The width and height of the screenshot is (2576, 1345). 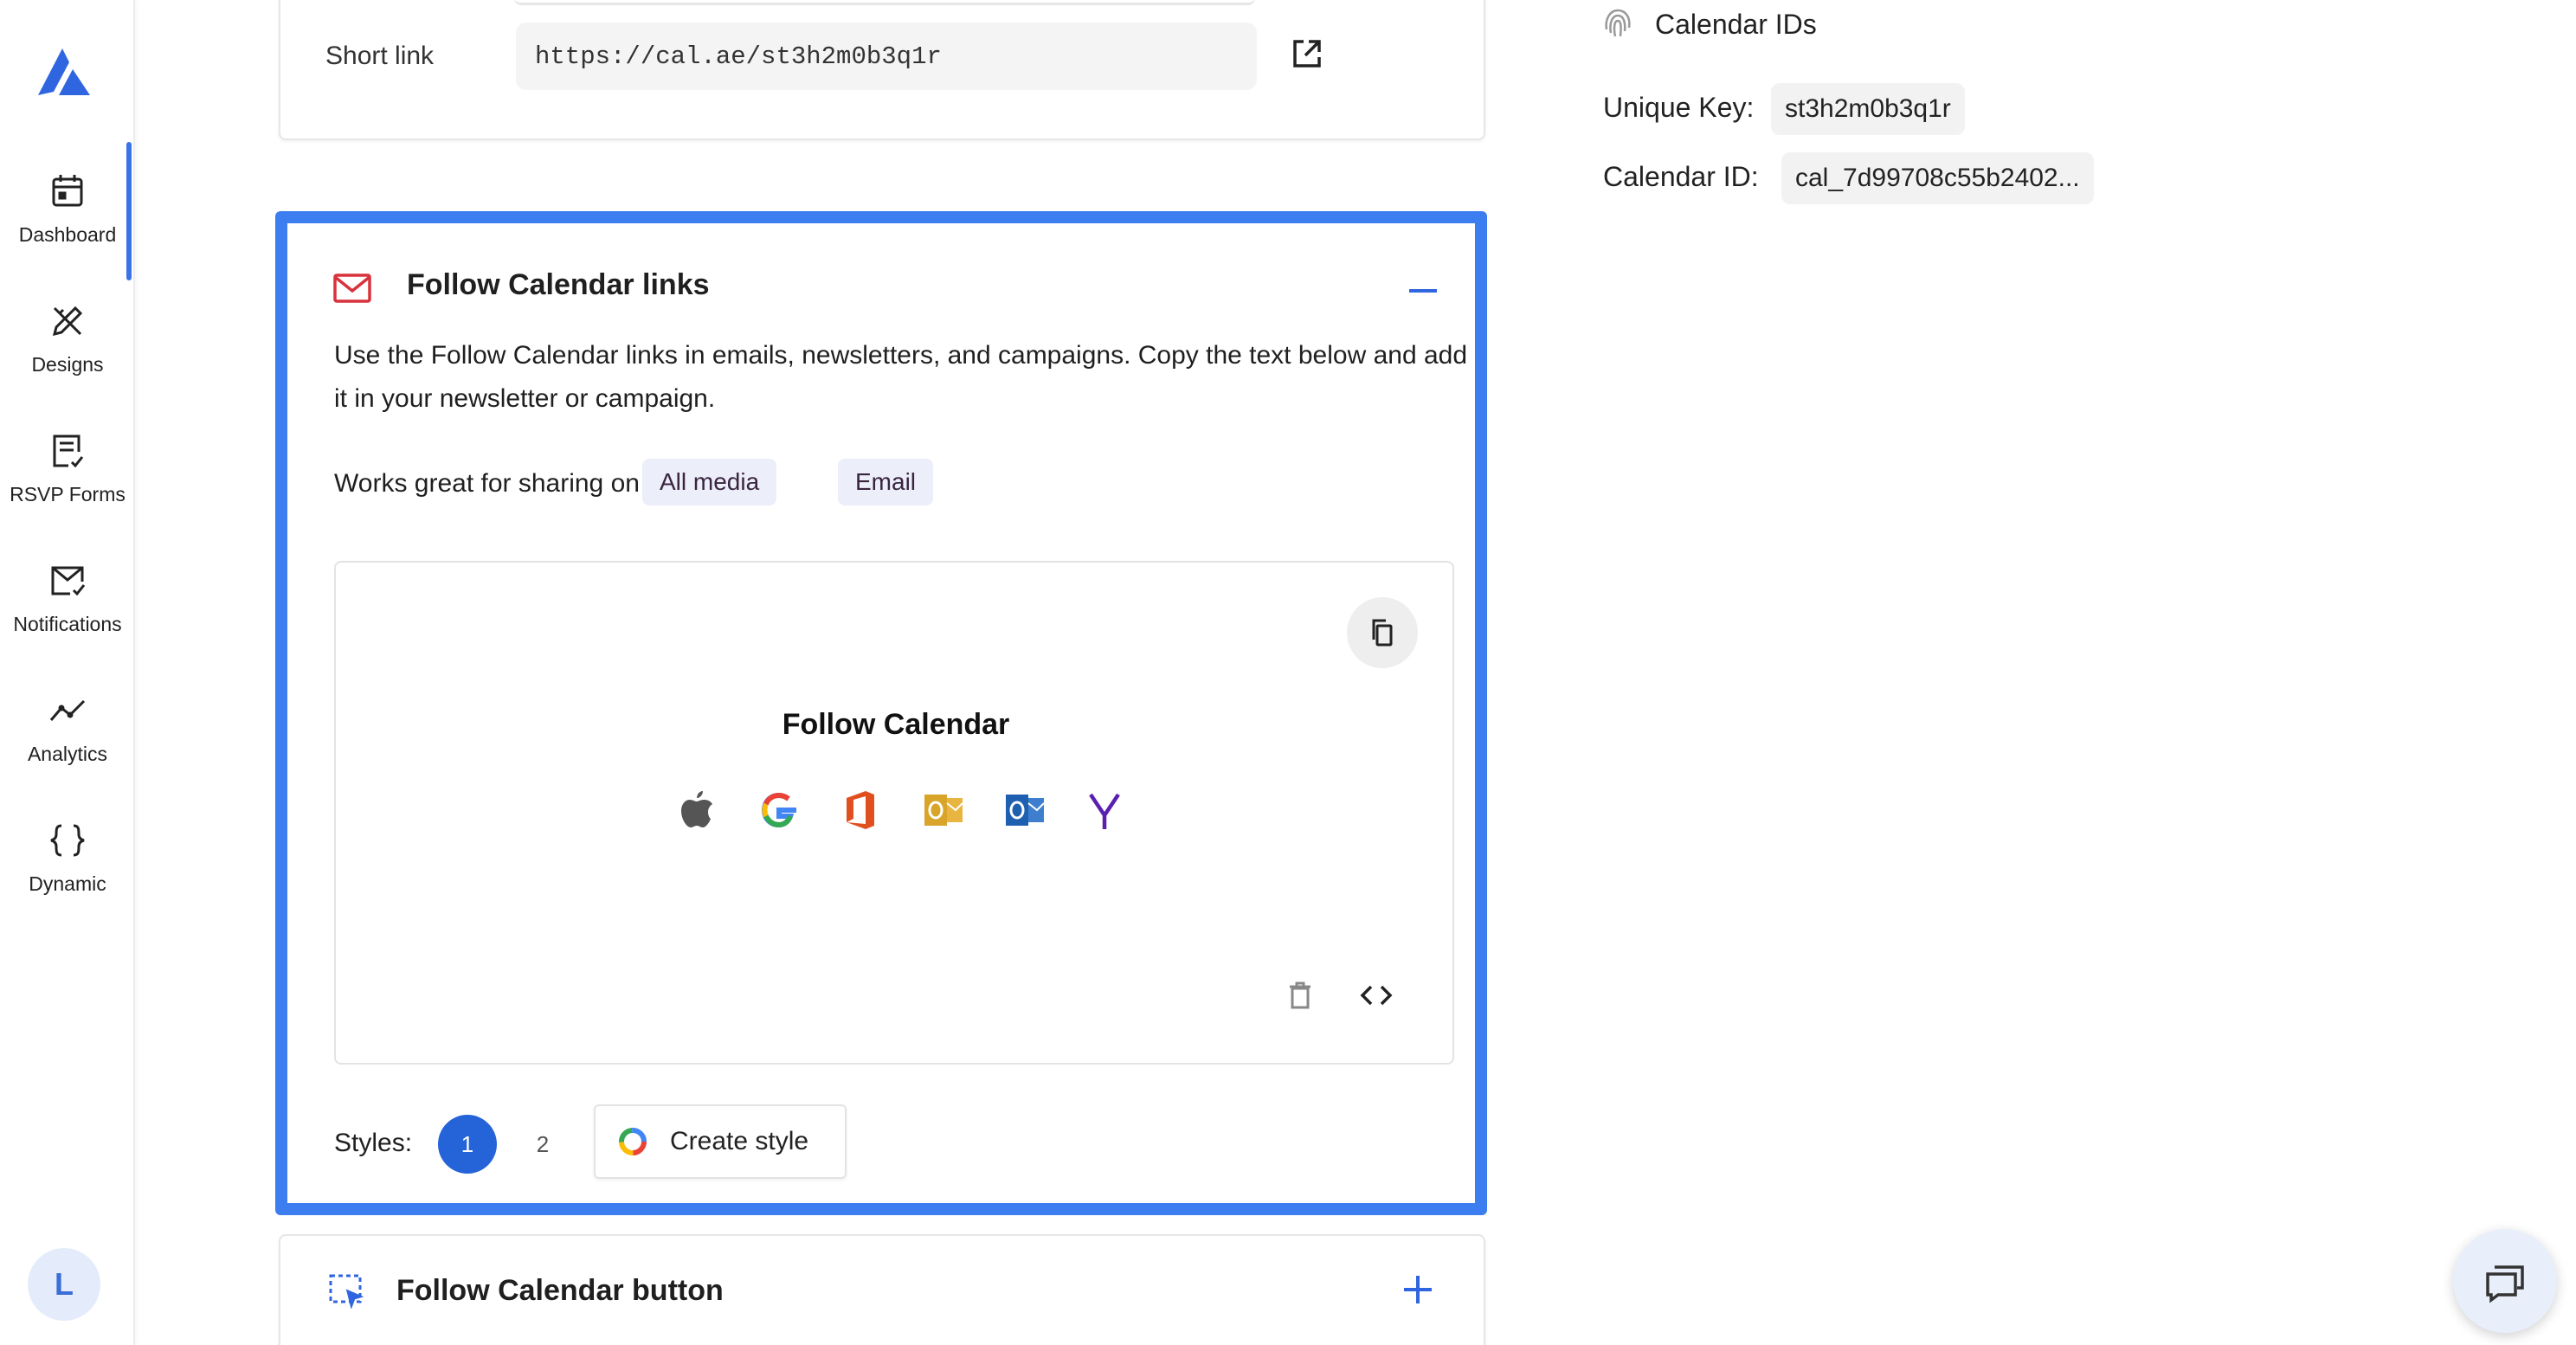 What do you see at coordinates (67, 883) in the screenshot?
I see `sidebar-item-label: Dynamic` at bounding box center [67, 883].